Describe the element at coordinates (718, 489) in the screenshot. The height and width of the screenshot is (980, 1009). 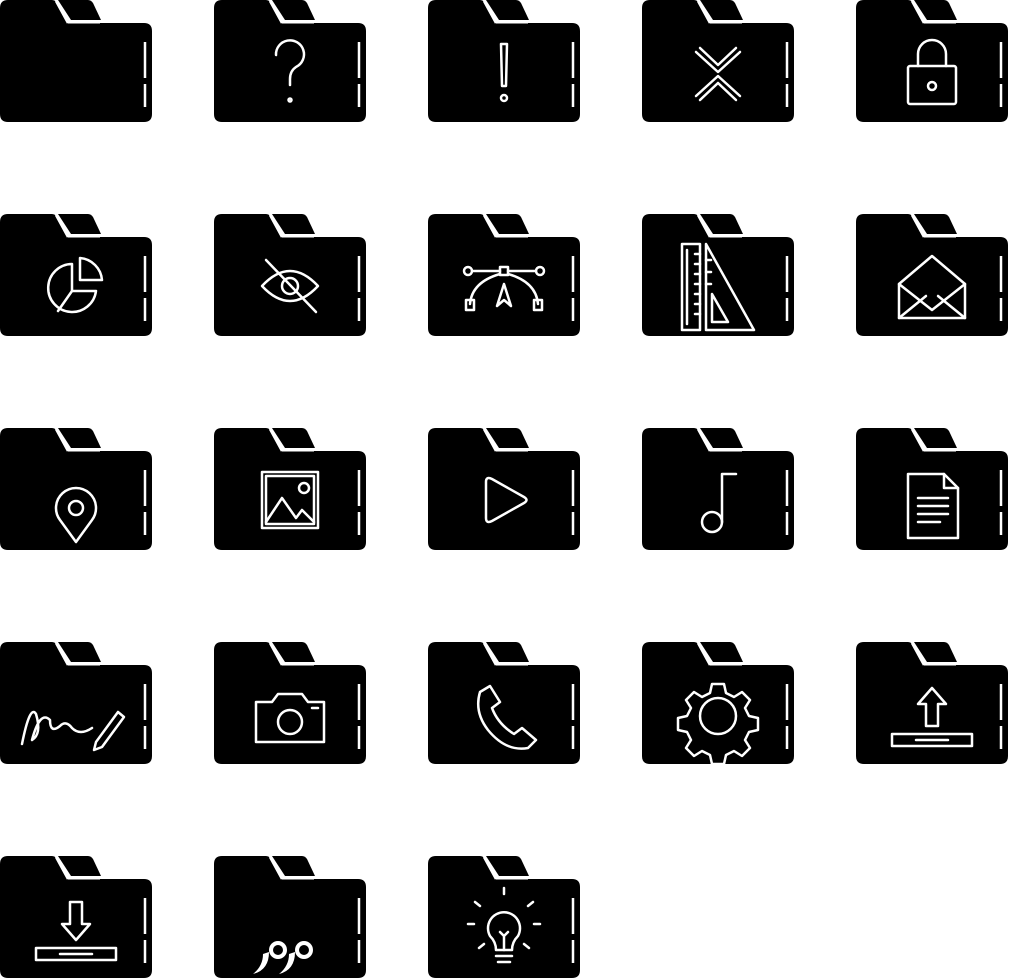
I see `folder-music-icon` at that location.